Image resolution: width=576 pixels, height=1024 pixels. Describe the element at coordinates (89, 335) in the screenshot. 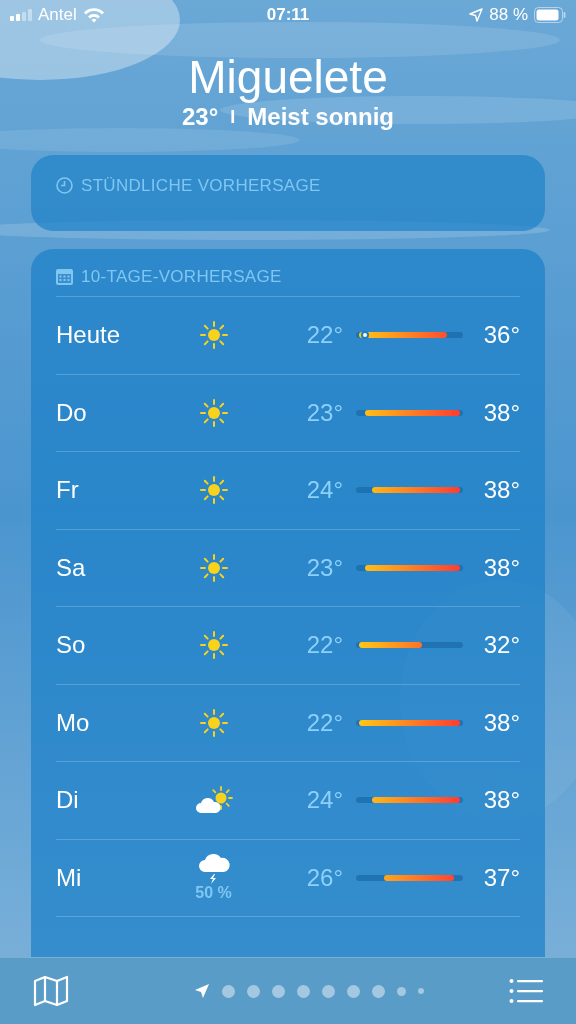

I see `day-label: Heute` at that location.